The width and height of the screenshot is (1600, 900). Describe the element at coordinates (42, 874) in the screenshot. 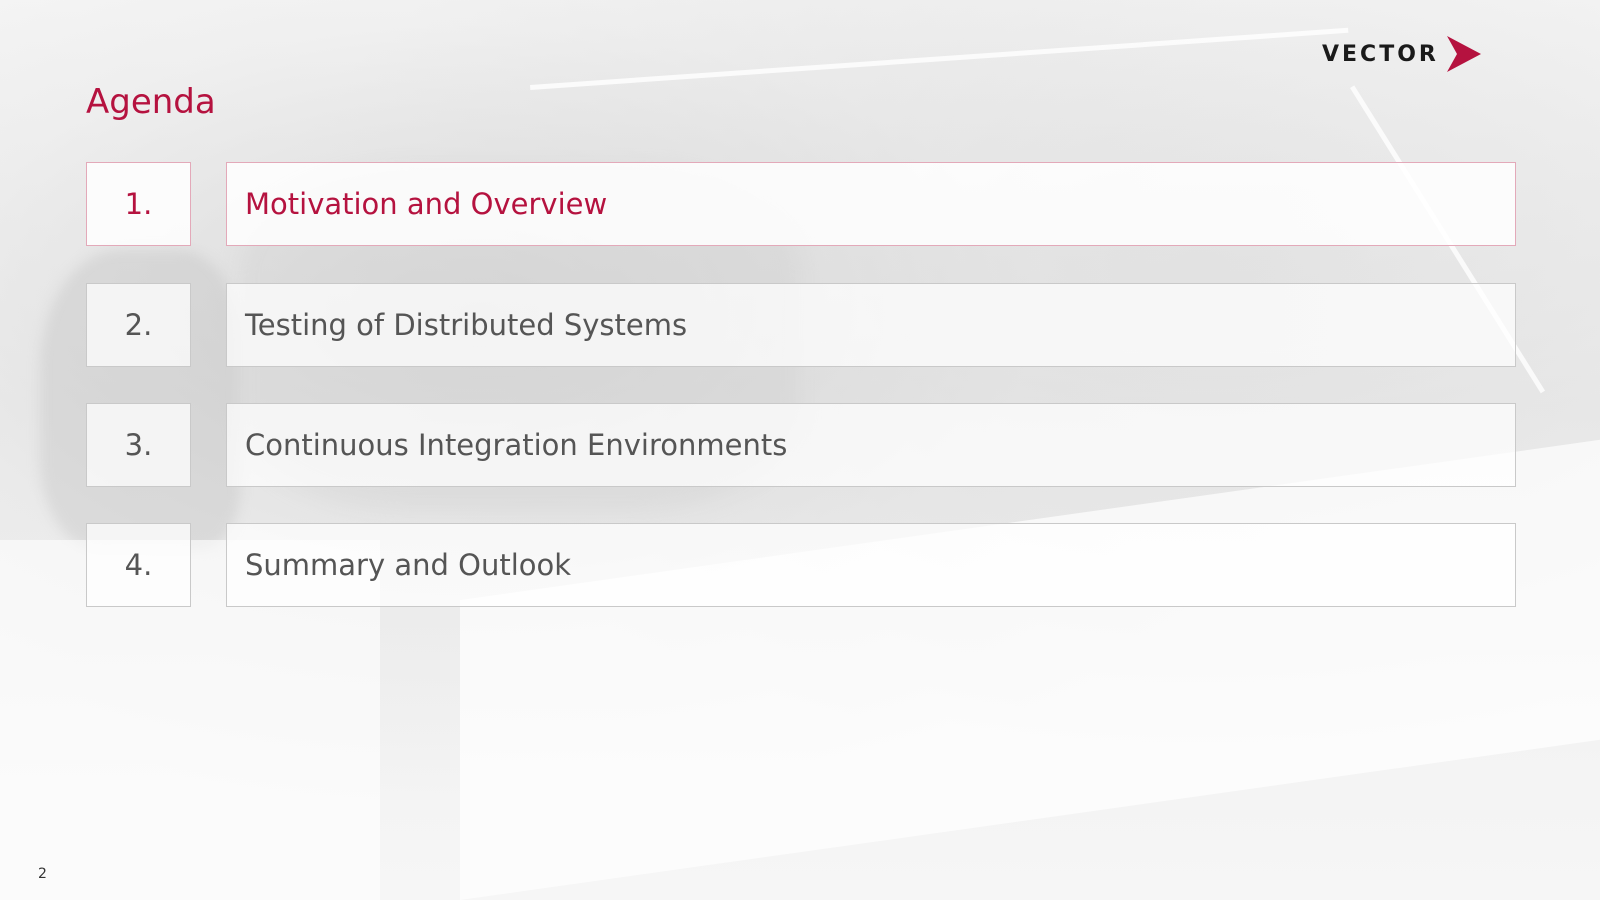

I see `page-number: 2` at that location.